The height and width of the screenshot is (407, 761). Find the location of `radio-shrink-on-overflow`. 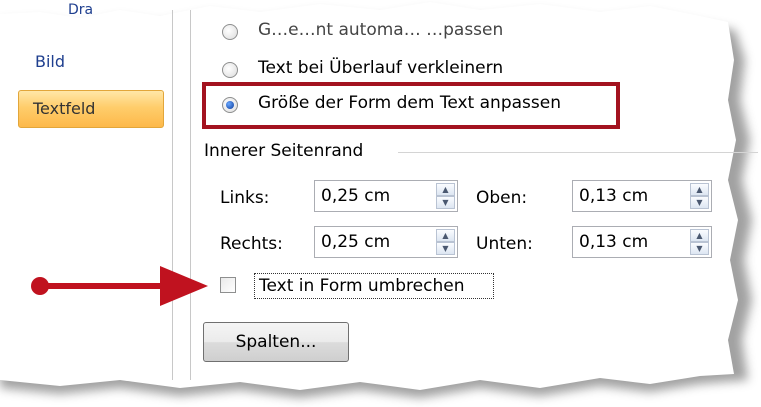

radio-shrink-on-overflow is located at coordinates (230, 70).